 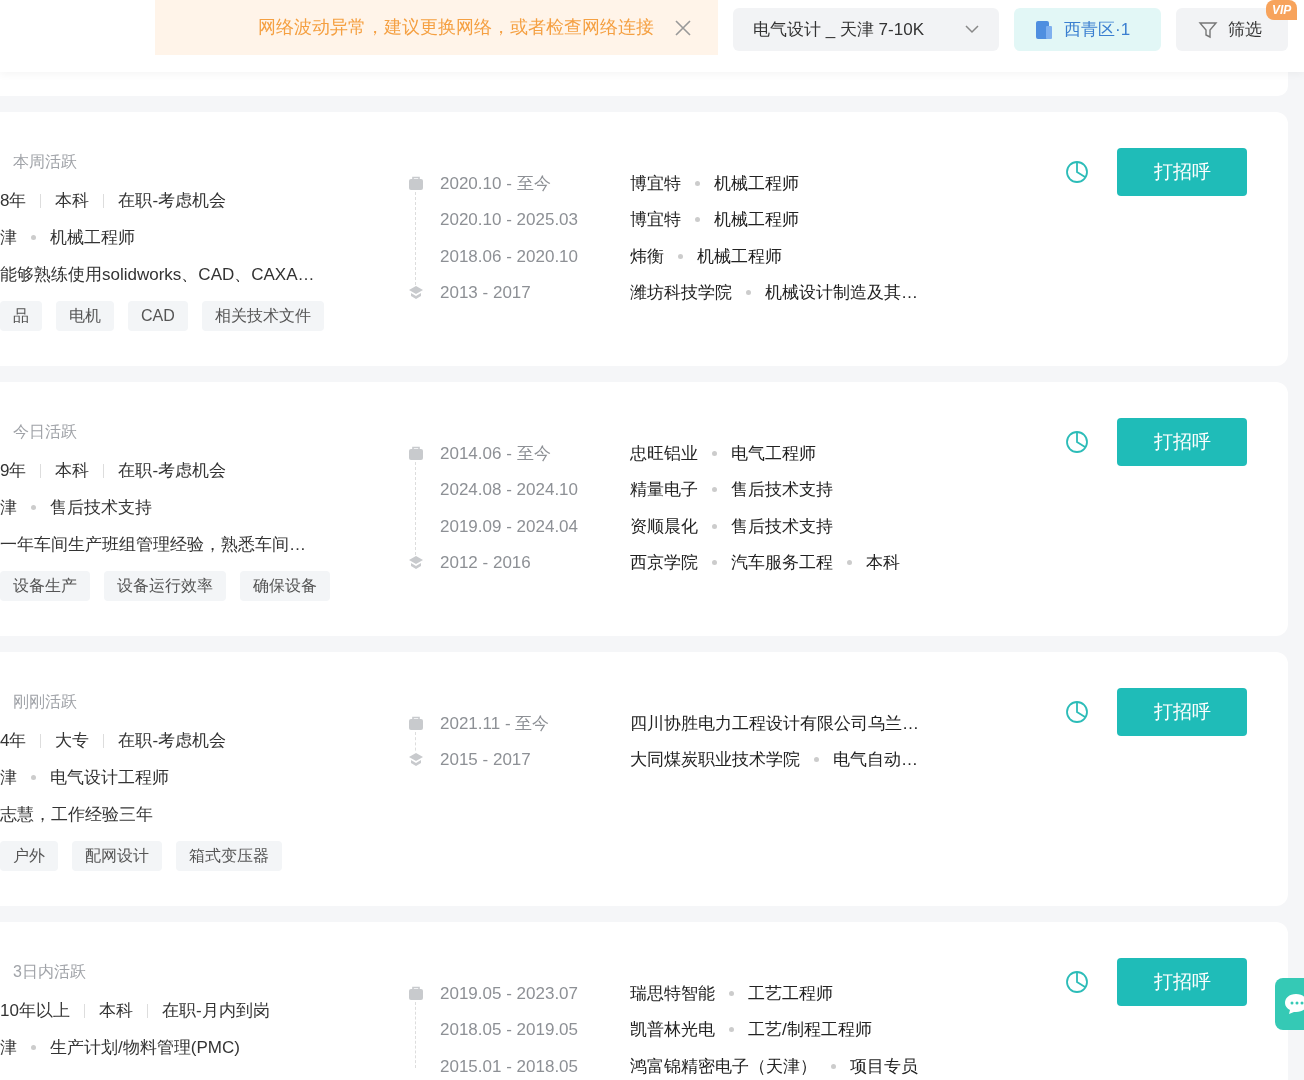 I want to click on date-range: 2015.01 - 2018.05, so click(x=509, y=1066).